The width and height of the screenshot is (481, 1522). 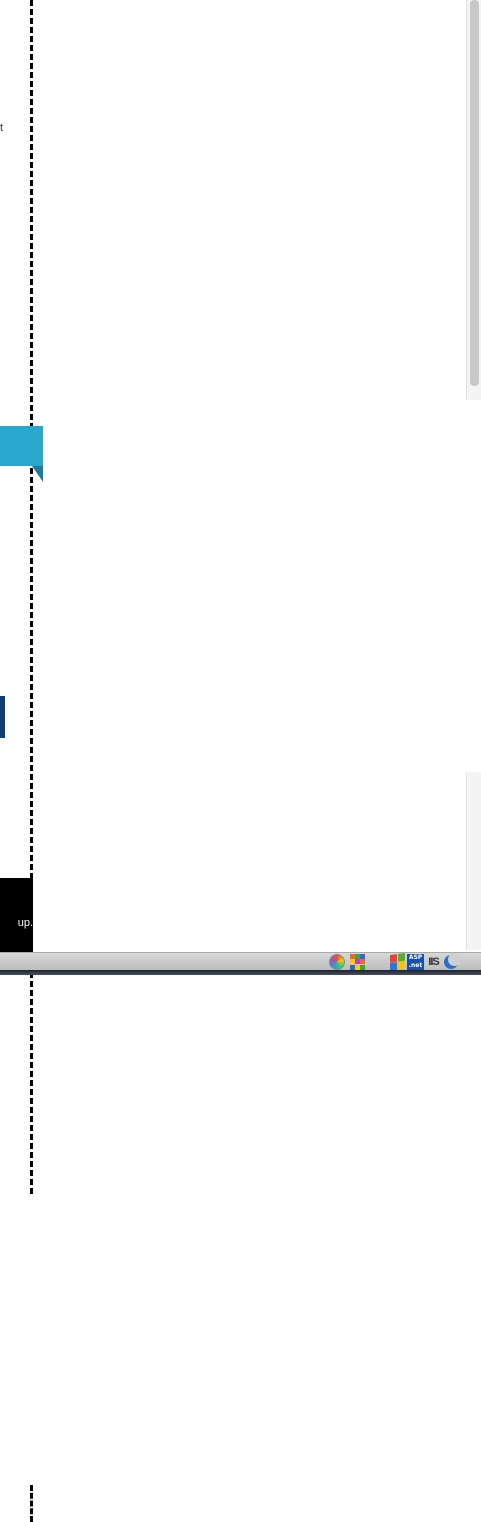 I want to click on side-tab, so click(x=2, y=717).